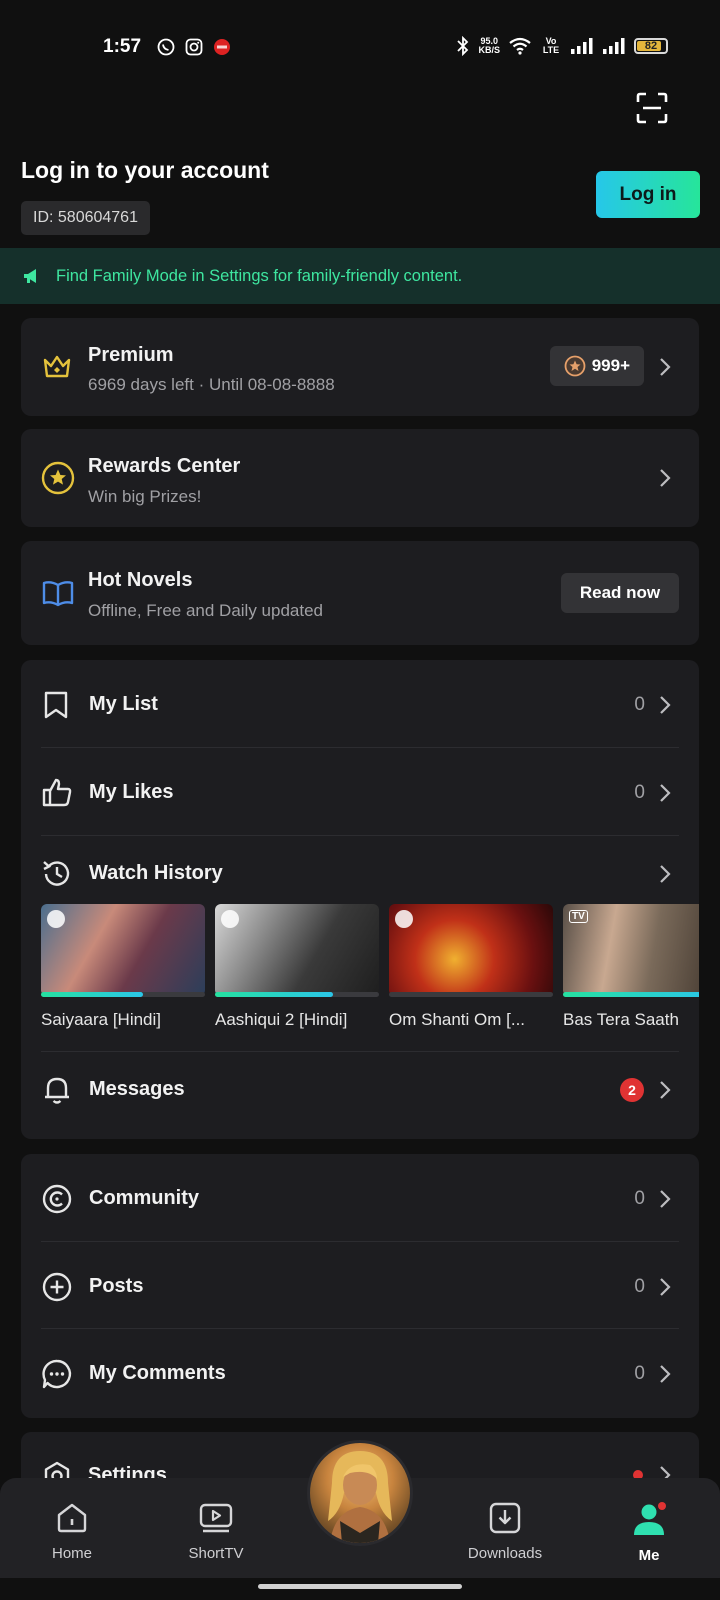 The width and height of the screenshot is (720, 1600). I want to click on instagram-icon, so click(194, 47).